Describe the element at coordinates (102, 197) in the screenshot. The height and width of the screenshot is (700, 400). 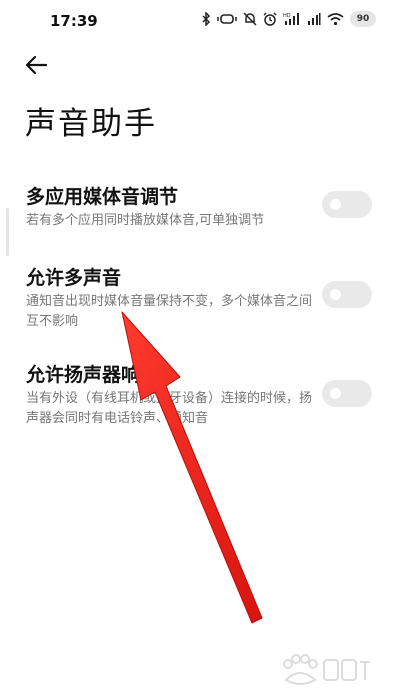
I see `setting-title: 多应用媒体音调节` at that location.